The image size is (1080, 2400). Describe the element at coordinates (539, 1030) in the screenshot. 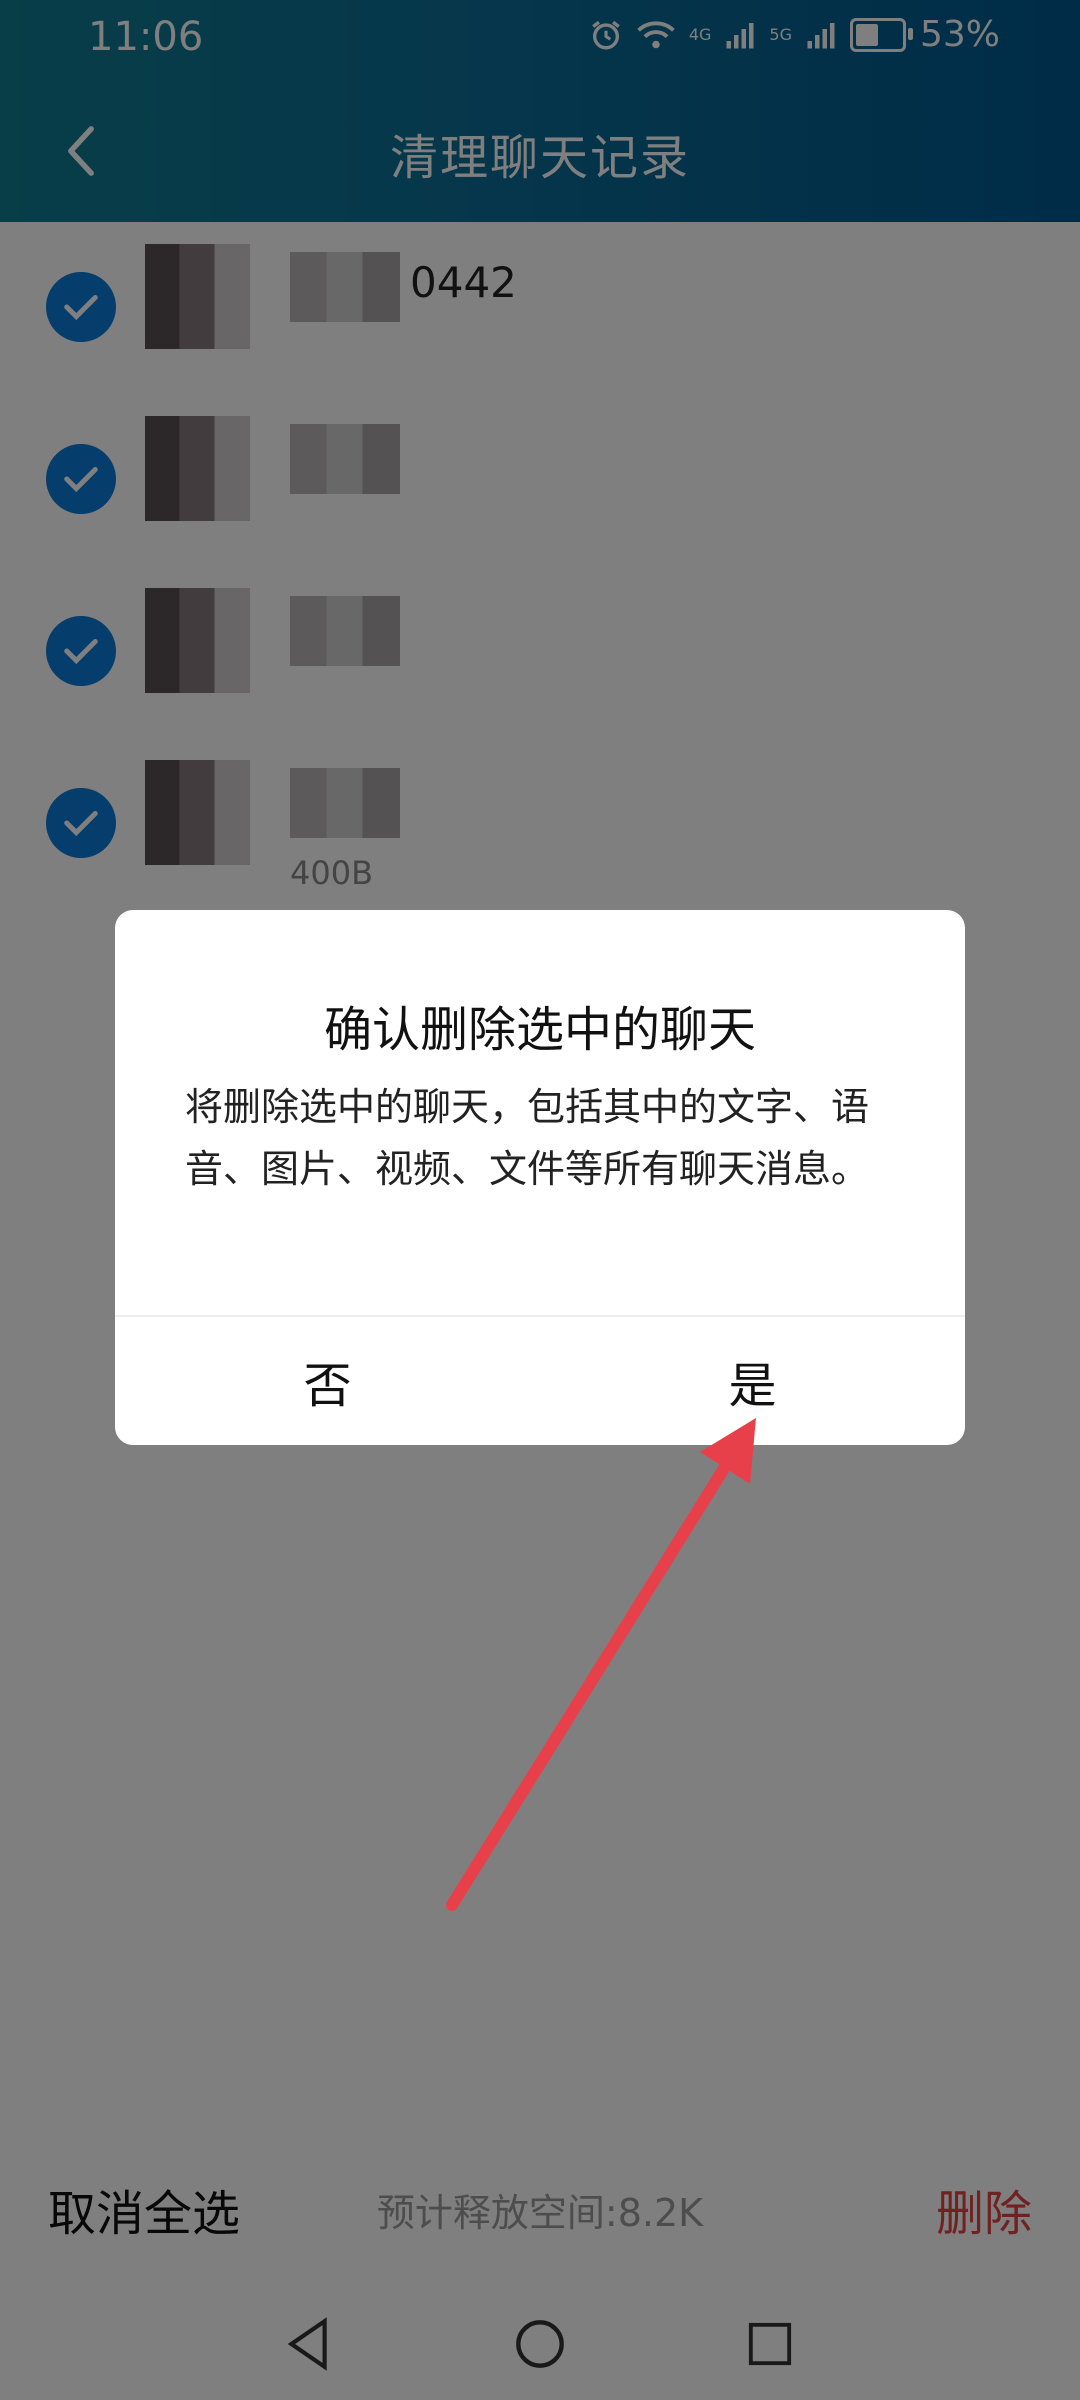

I see `dialog-title: 确认删除选中的聊天` at that location.